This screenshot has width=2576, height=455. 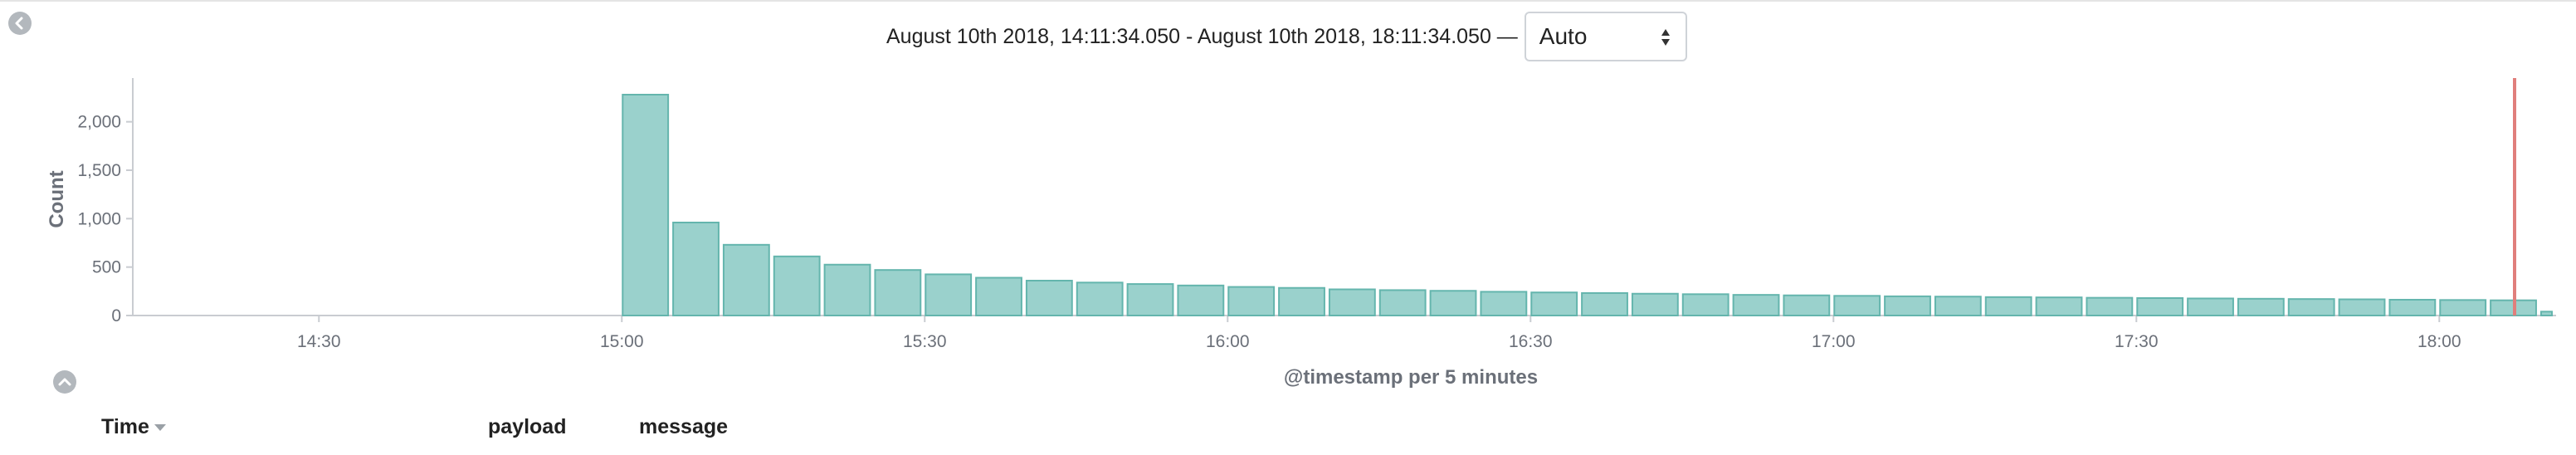 I want to click on x-tick-label: 17:30, so click(x=2137, y=341).